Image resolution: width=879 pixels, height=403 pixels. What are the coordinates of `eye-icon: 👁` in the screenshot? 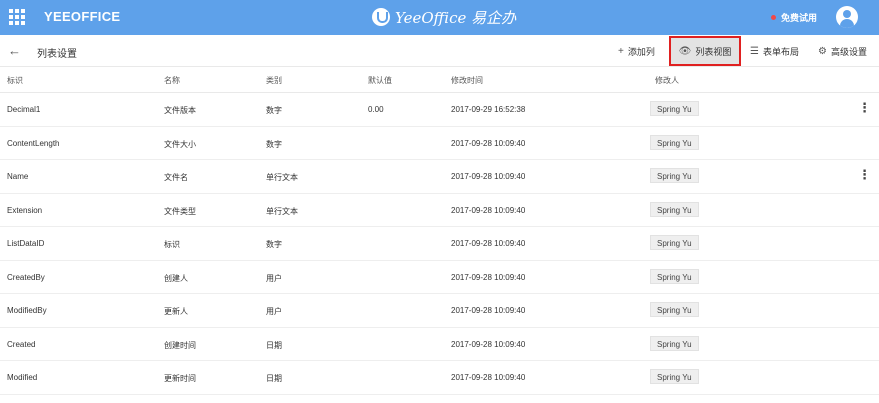 It's located at (685, 51).